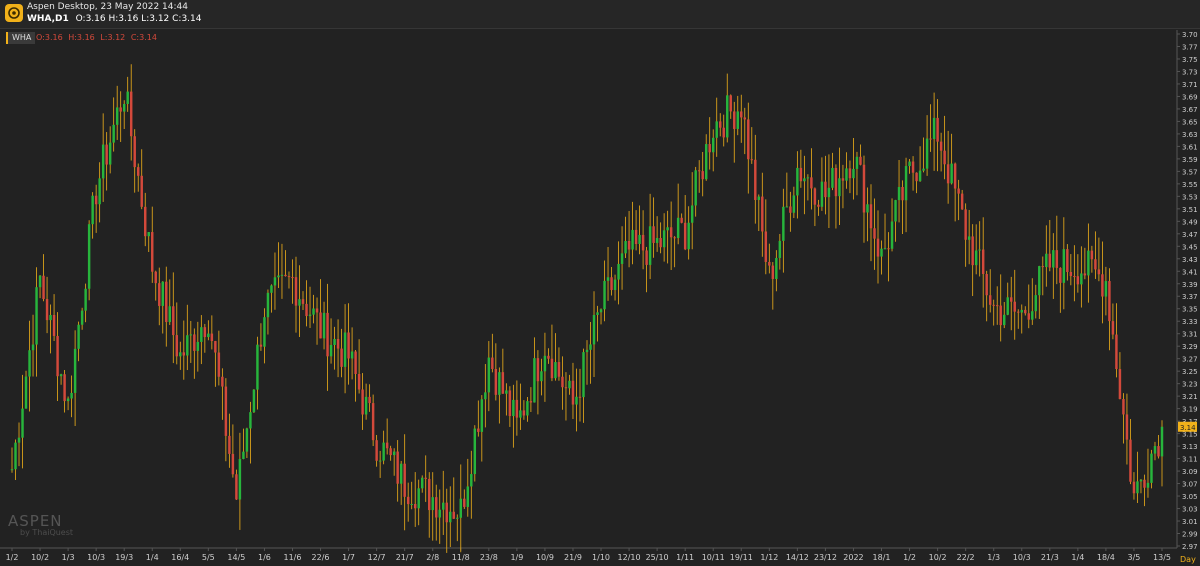 The image size is (1200, 566). I want to click on x-tick-label: 1/2, so click(12, 557).